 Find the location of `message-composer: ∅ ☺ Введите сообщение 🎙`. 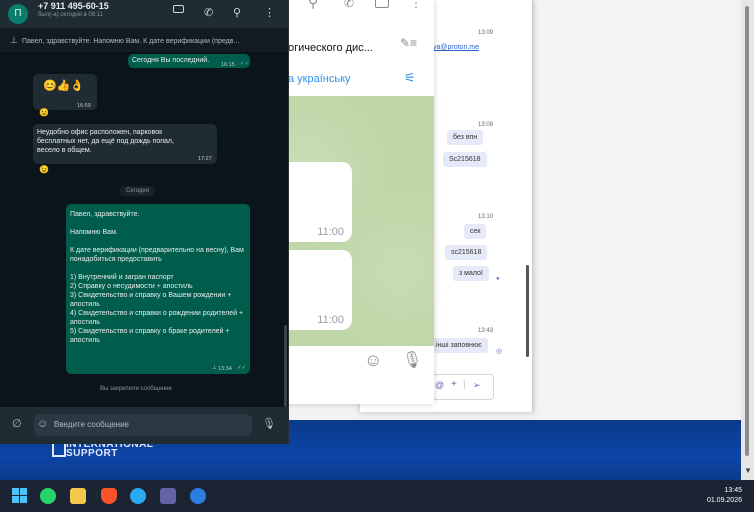

message-composer: ∅ ☺ Введите сообщение 🎙 is located at coordinates (144, 425).